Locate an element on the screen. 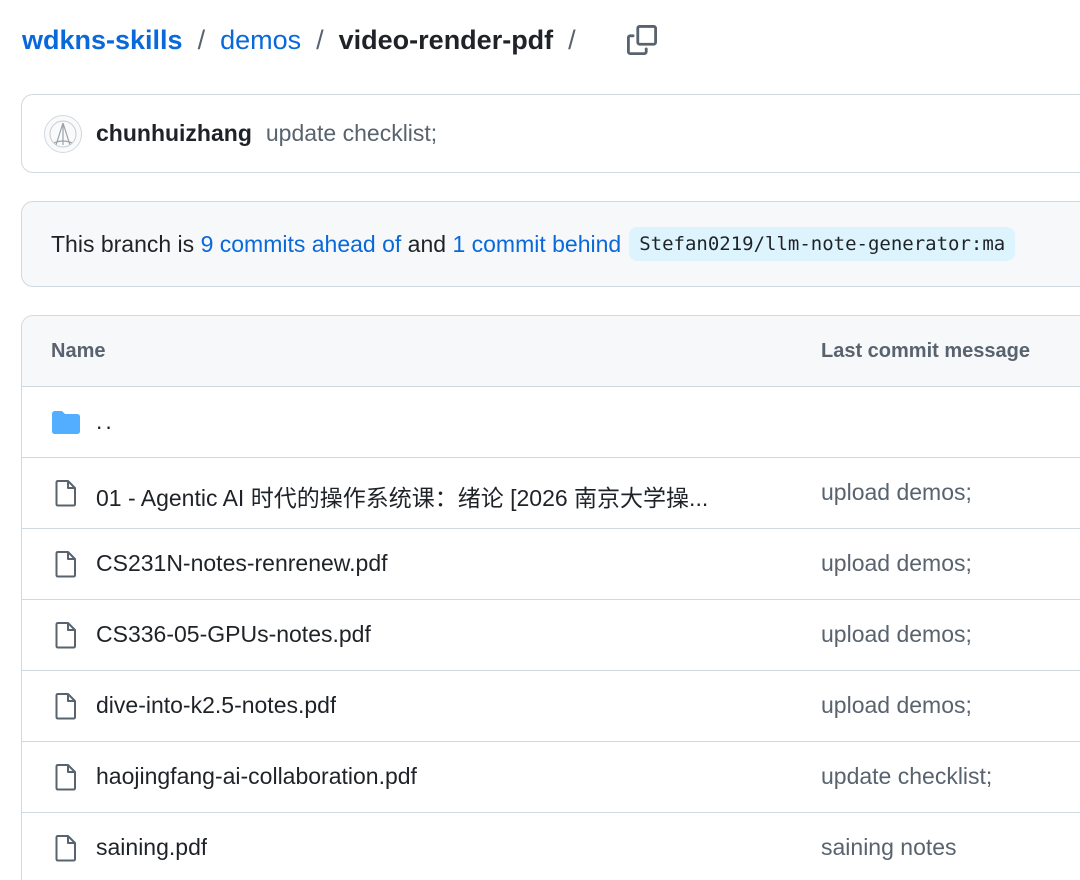 This screenshot has height=880, width=1080. table-header: Name Last commit message is located at coordinates (551, 351).